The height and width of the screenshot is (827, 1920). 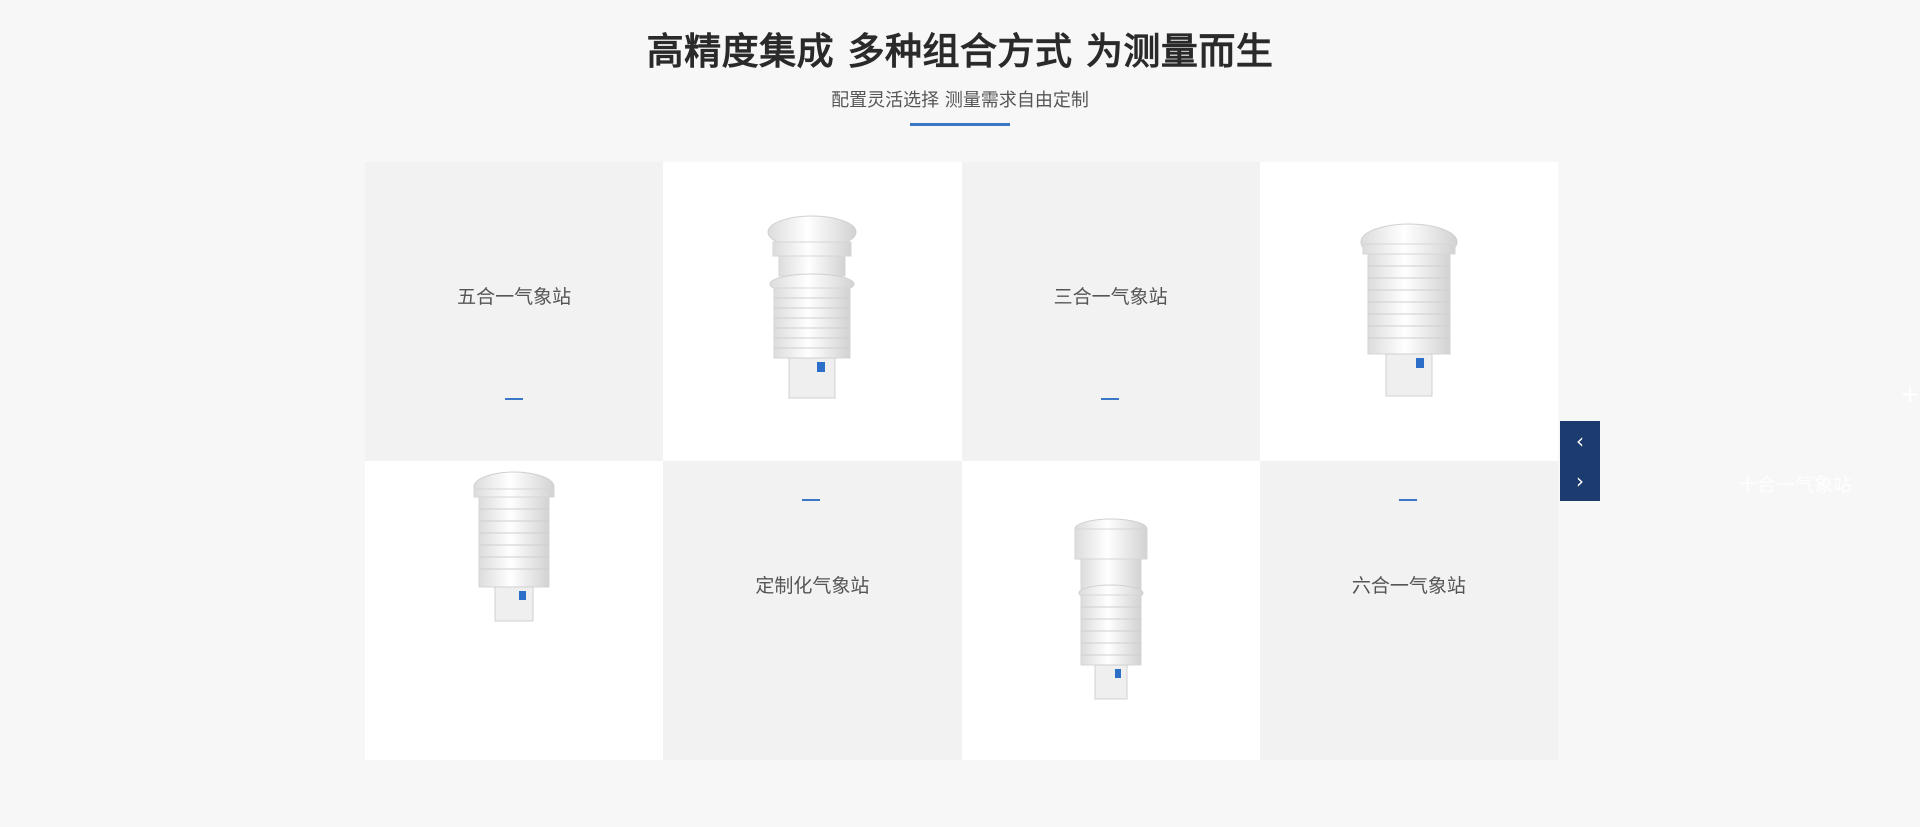 I want to click on product-card-label: 三合一气象站, so click(x=1110, y=297).